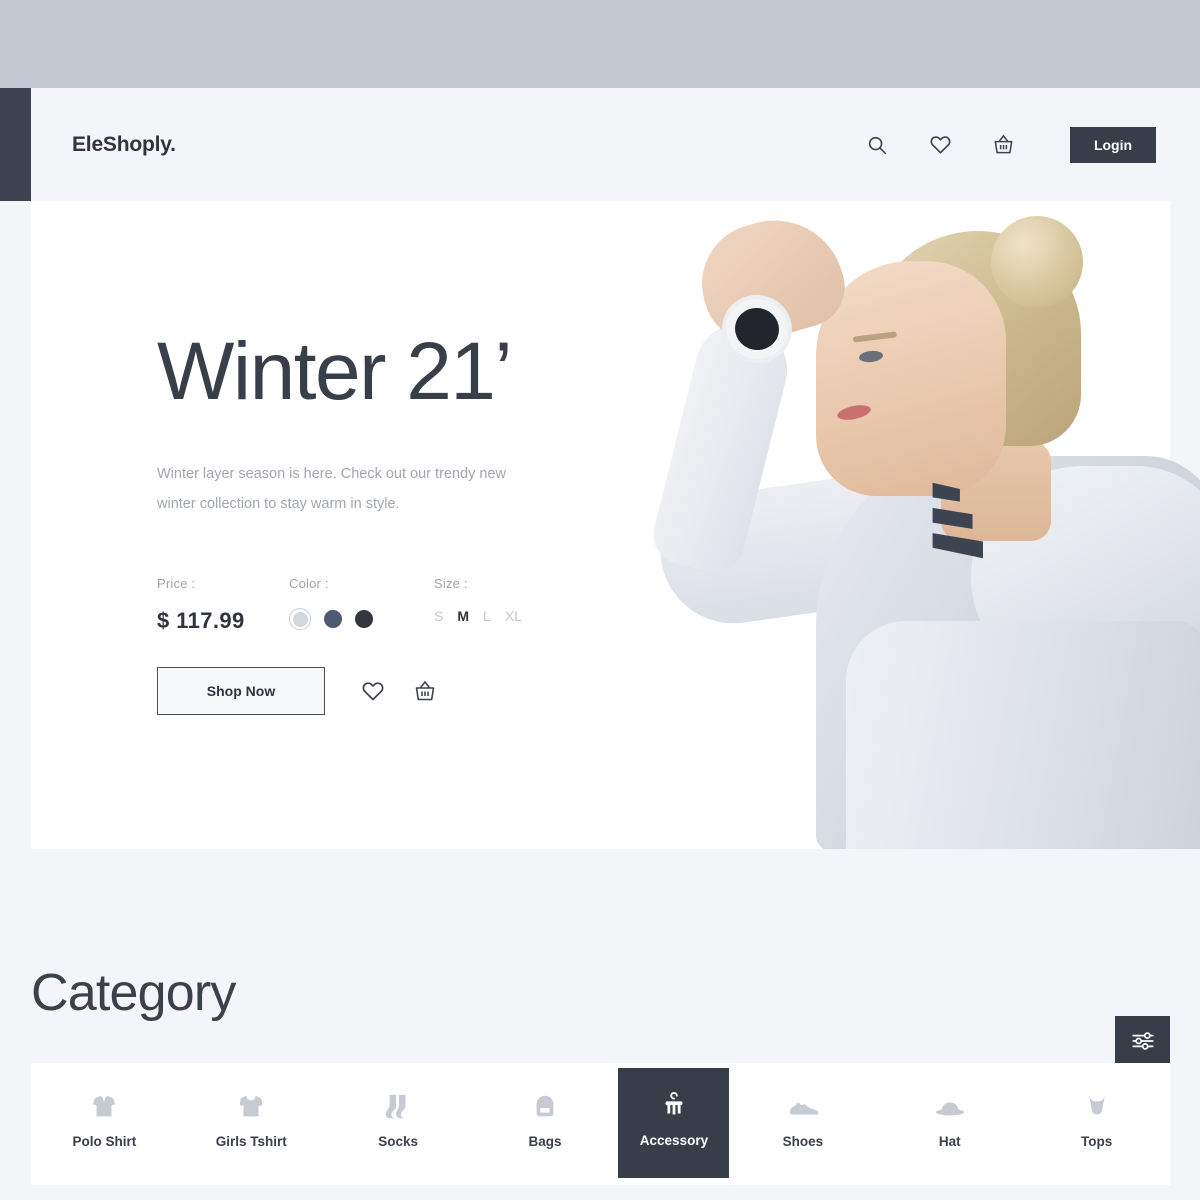 This screenshot has width=1200, height=1200. Describe the element at coordinates (513, 616) in the screenshot. I see `size-option-xl: XL` at that location.